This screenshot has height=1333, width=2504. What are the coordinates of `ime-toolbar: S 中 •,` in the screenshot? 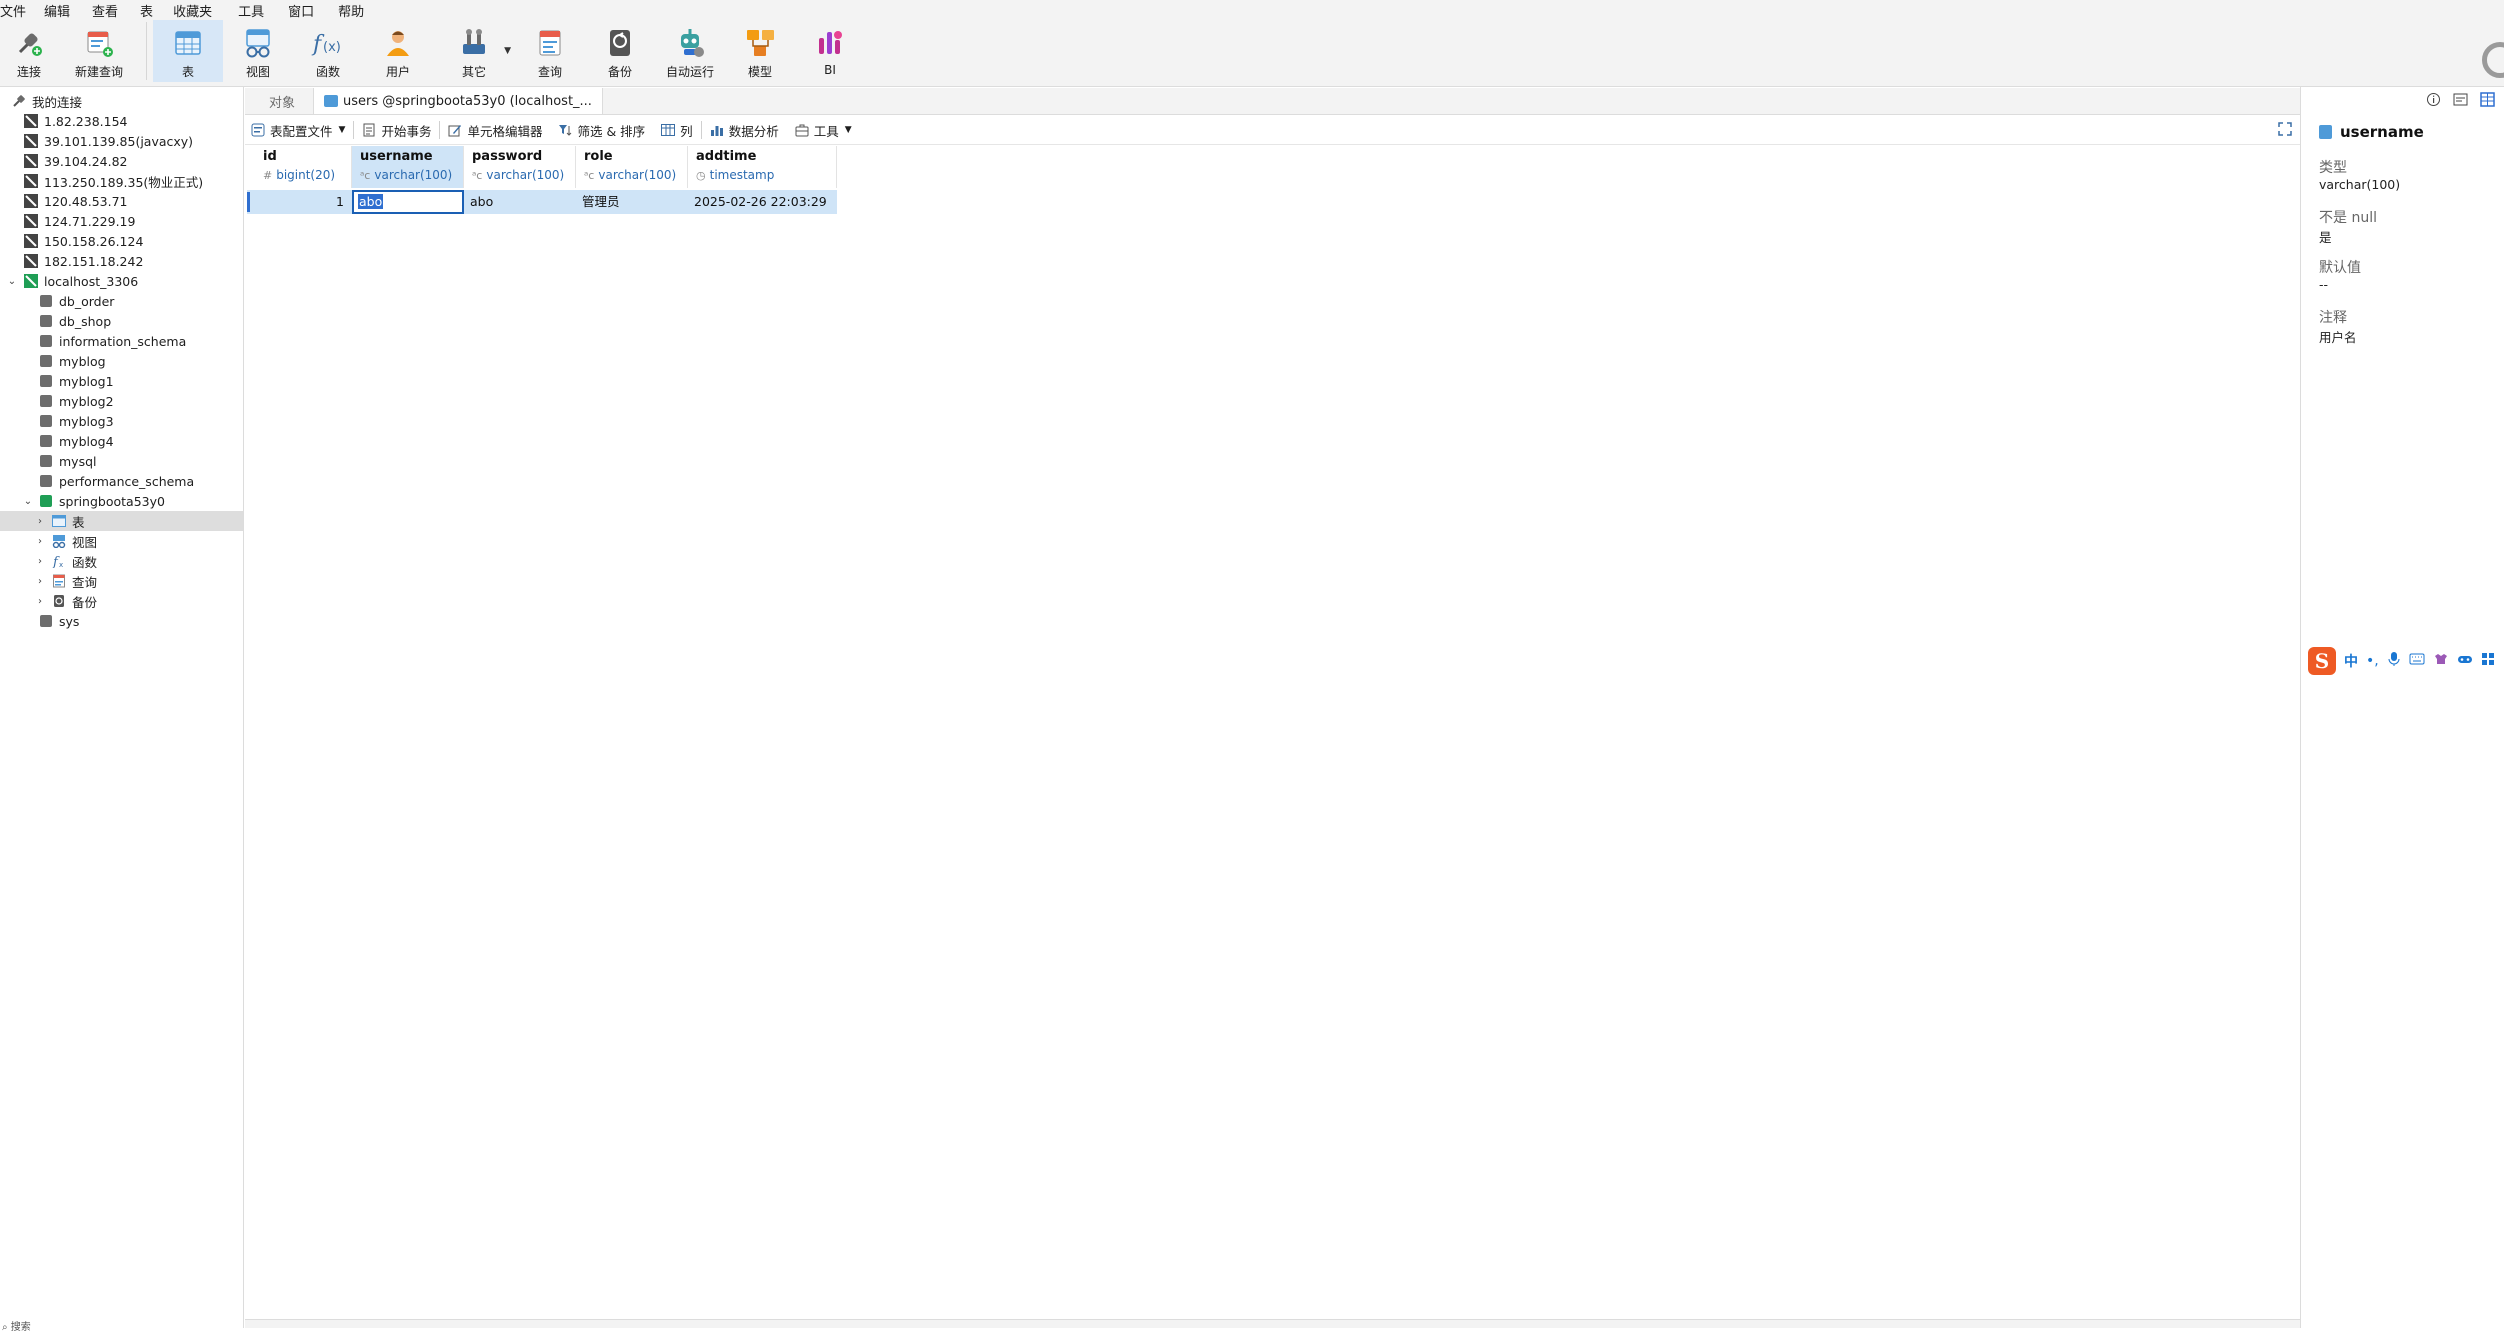 It's located at (2401, 661).